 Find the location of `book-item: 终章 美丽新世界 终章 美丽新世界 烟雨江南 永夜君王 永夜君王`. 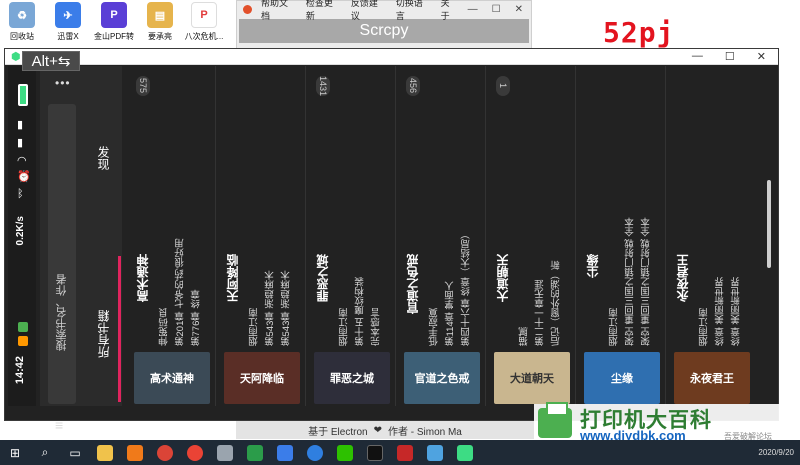

book-item: 终章 美丽新世界 终章 美丽新世界 烟雨江南 永夜君王 永夜君王 is located at coordinates (712, 236).